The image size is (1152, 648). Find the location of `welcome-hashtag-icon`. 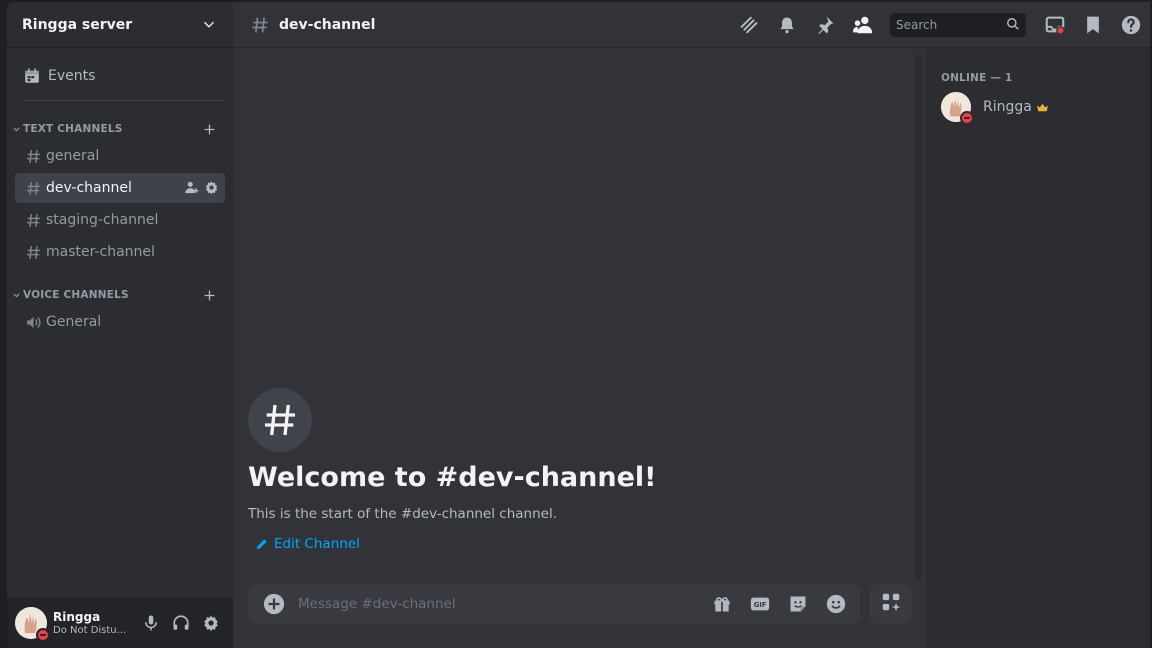

welcome-hashtag-icon is located at coordinates (280, 420).